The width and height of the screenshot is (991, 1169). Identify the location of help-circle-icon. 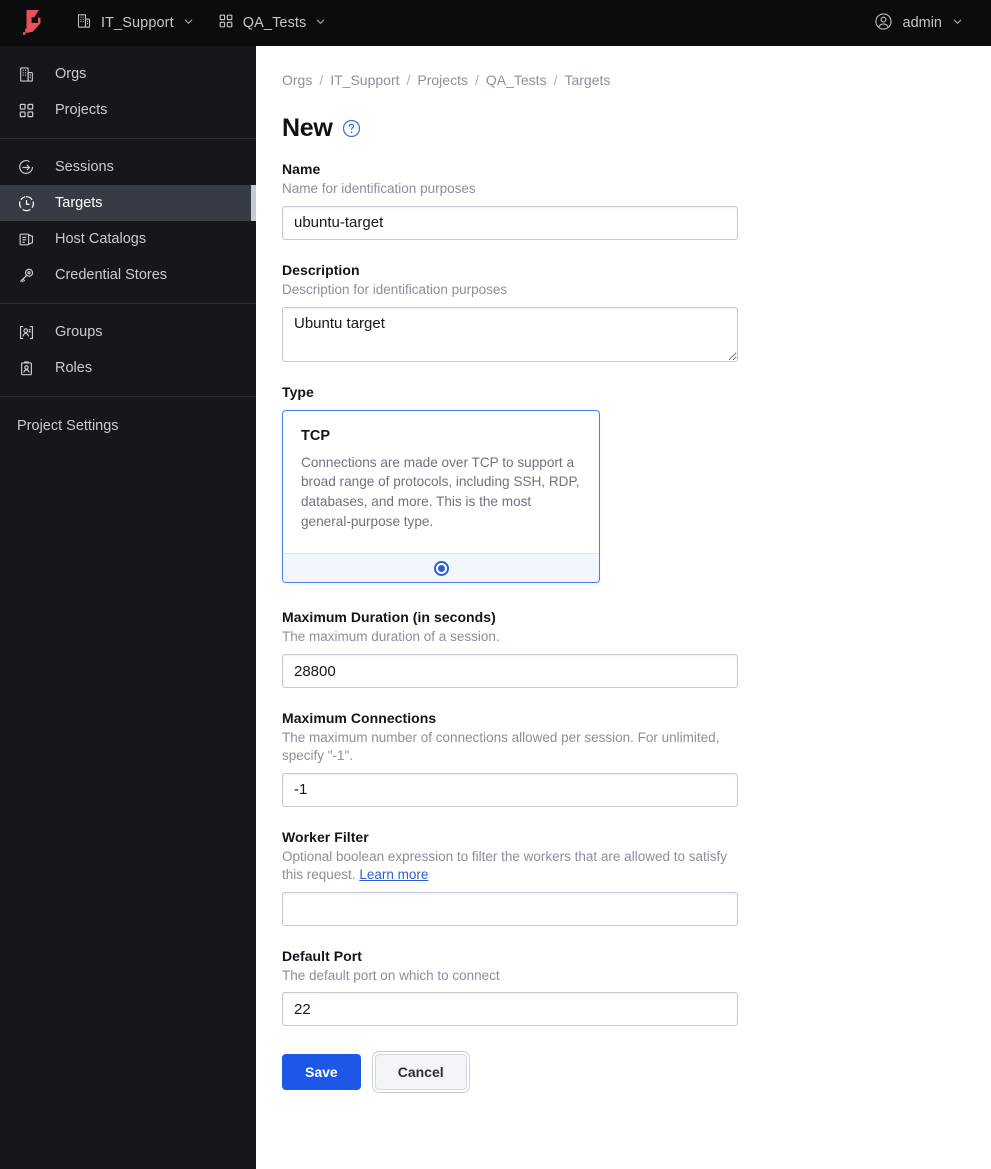
(351, 128).